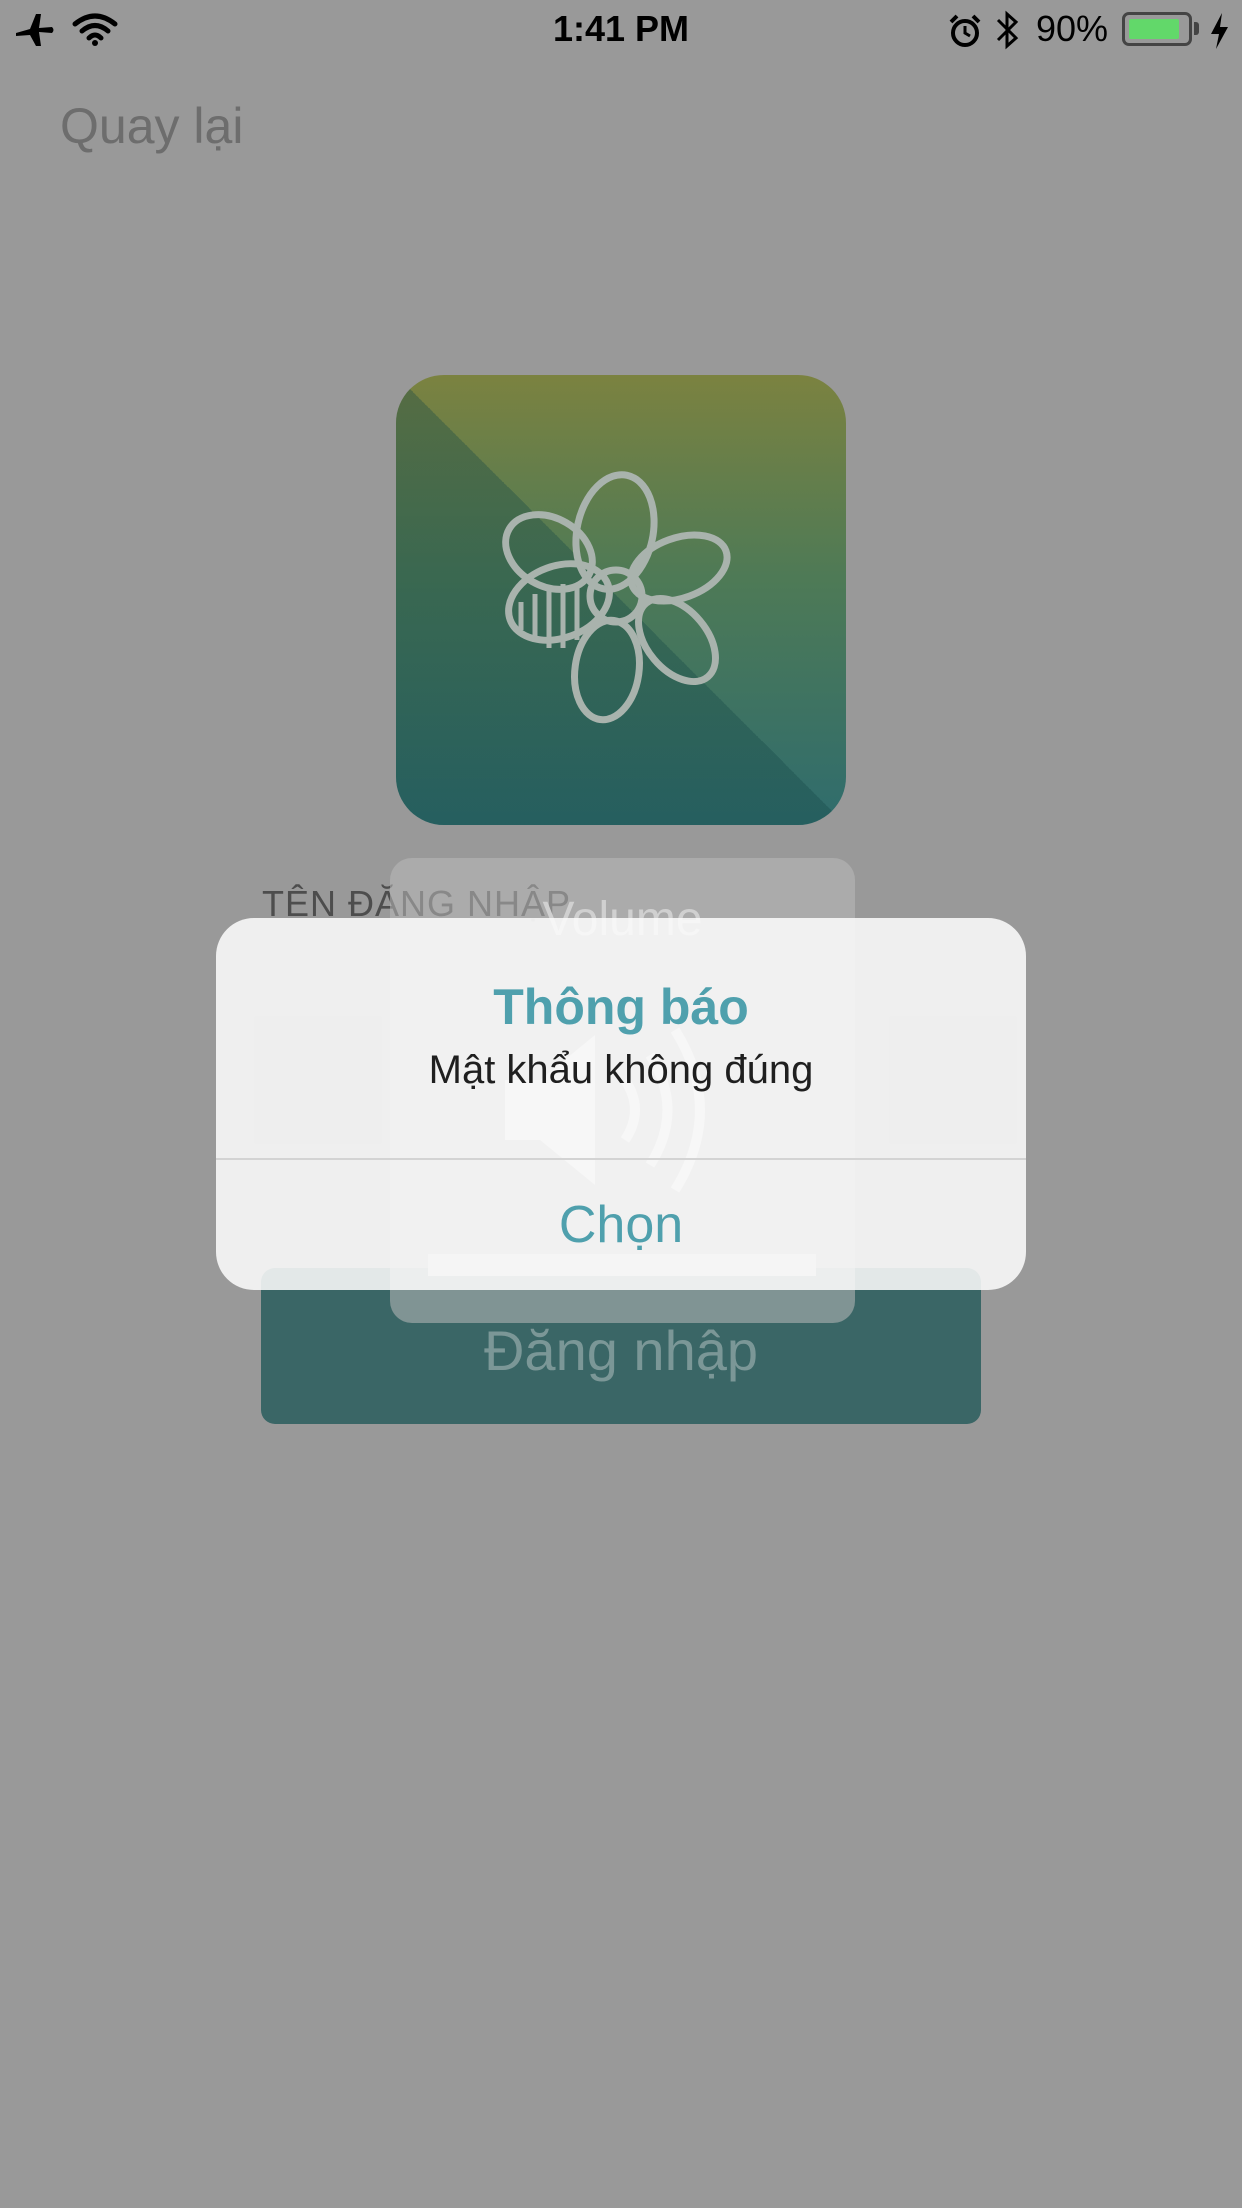  I want to click on flower-icon, so click(616, 597).